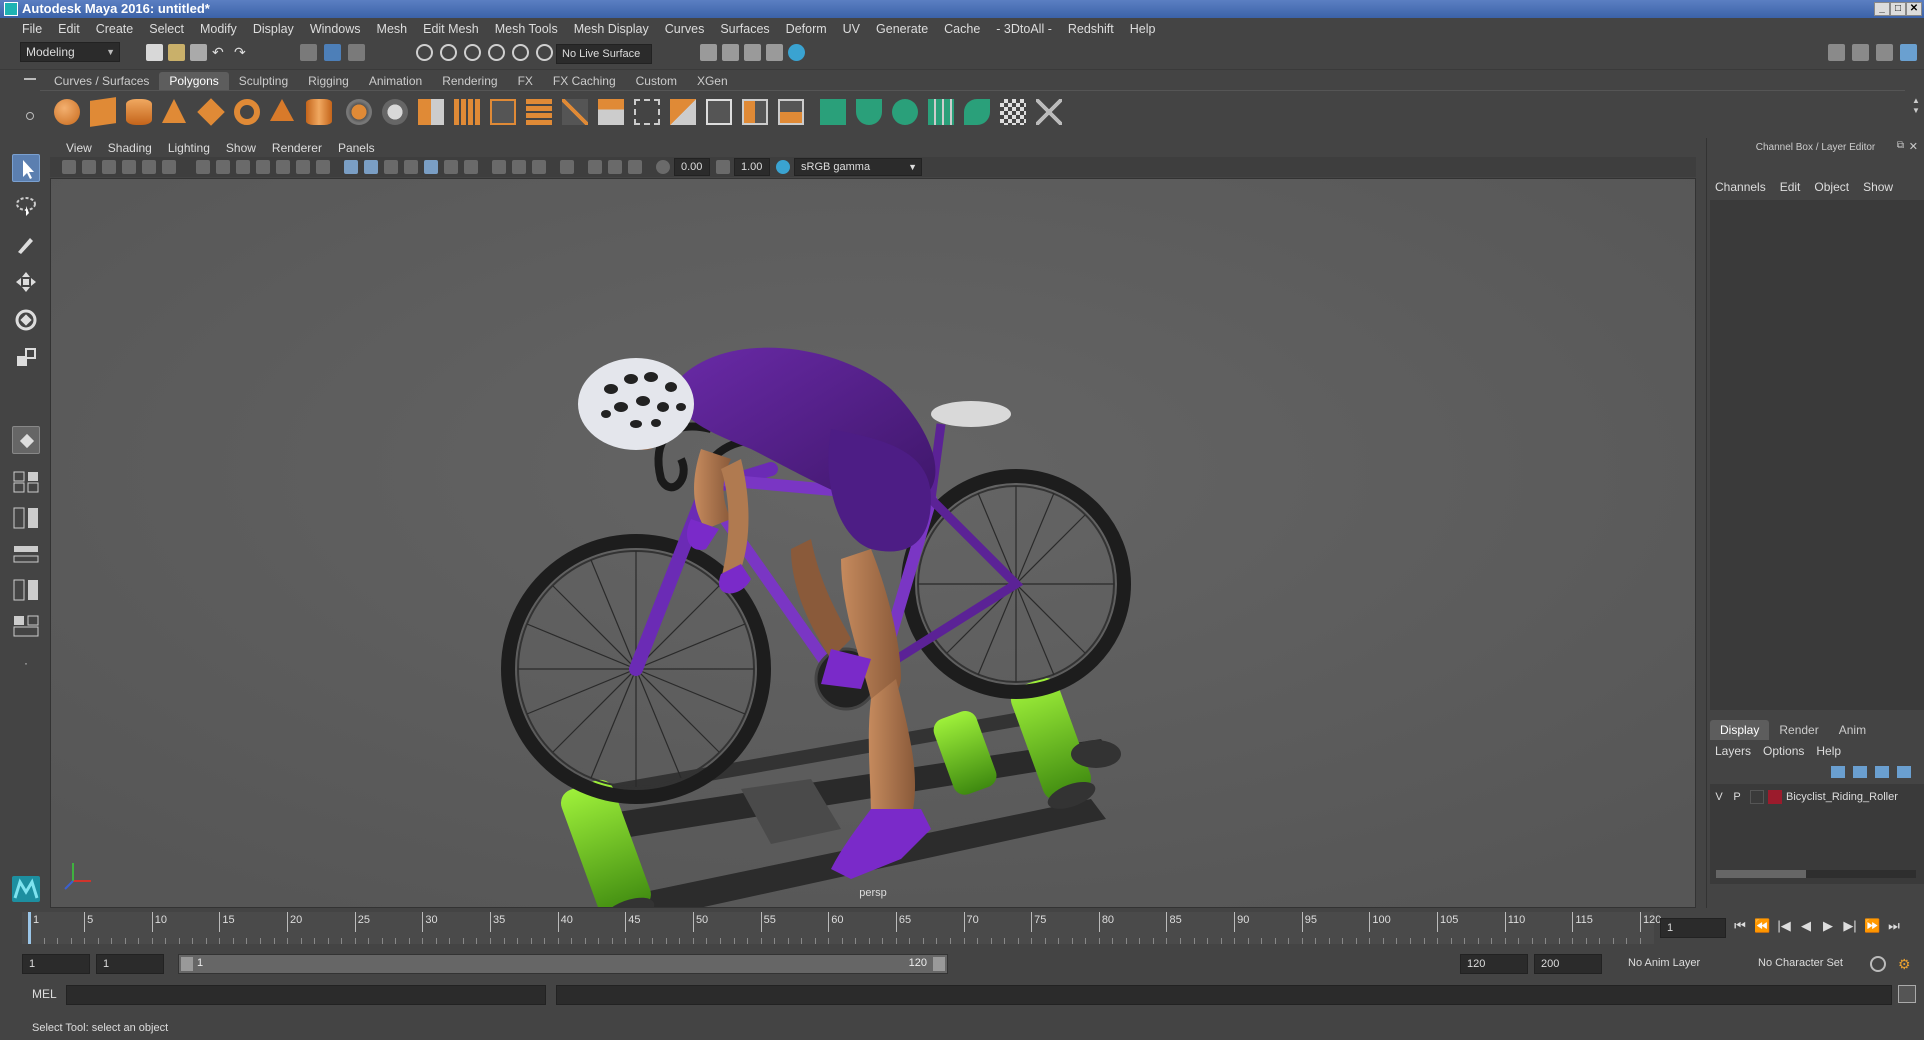 The height and width of the screenshot is (1040, 1924). What do you see at coordinates (595, 167) in the screenshot?
I see `xray-icon` at bounding box center [595, 167].